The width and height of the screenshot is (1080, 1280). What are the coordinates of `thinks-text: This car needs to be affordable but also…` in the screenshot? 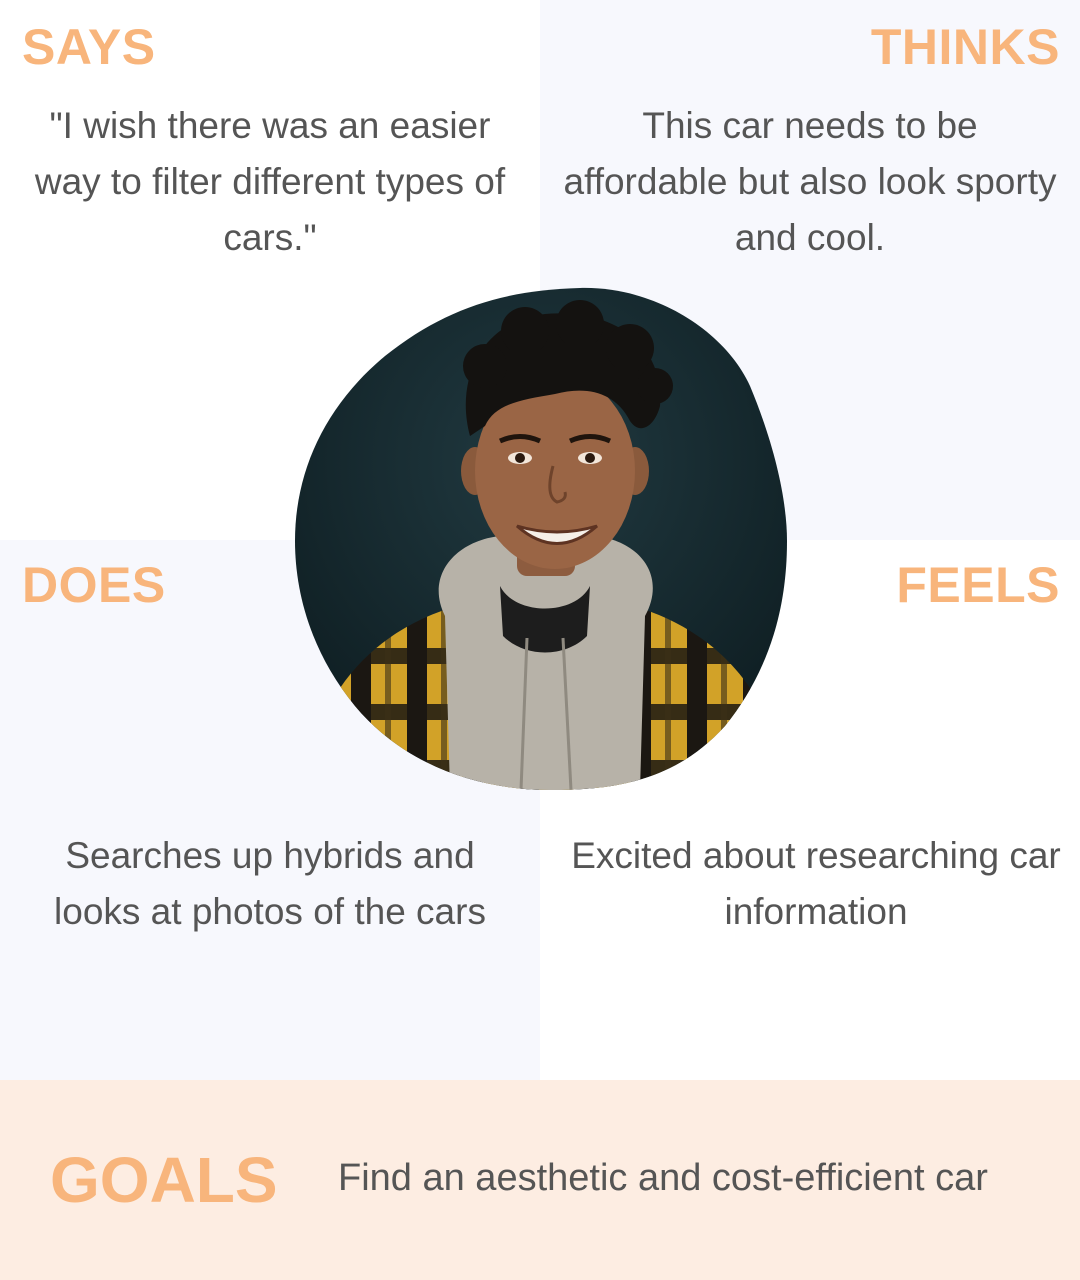 It's located at (810, 181).